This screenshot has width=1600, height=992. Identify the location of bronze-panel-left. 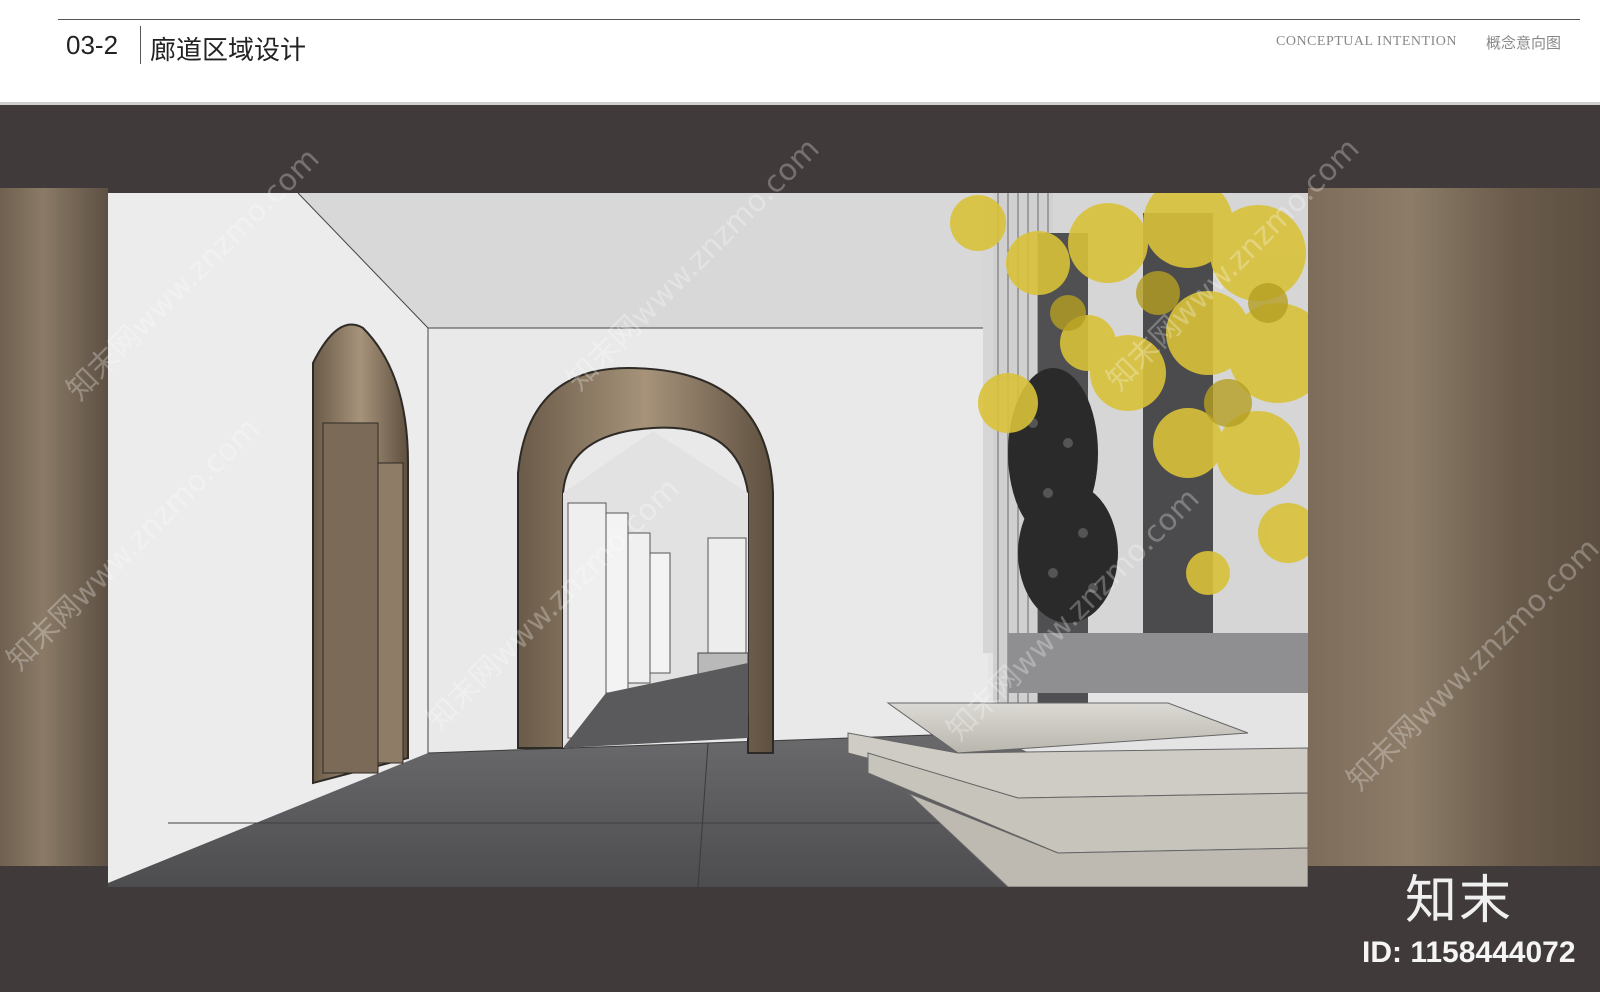
(54, 527).